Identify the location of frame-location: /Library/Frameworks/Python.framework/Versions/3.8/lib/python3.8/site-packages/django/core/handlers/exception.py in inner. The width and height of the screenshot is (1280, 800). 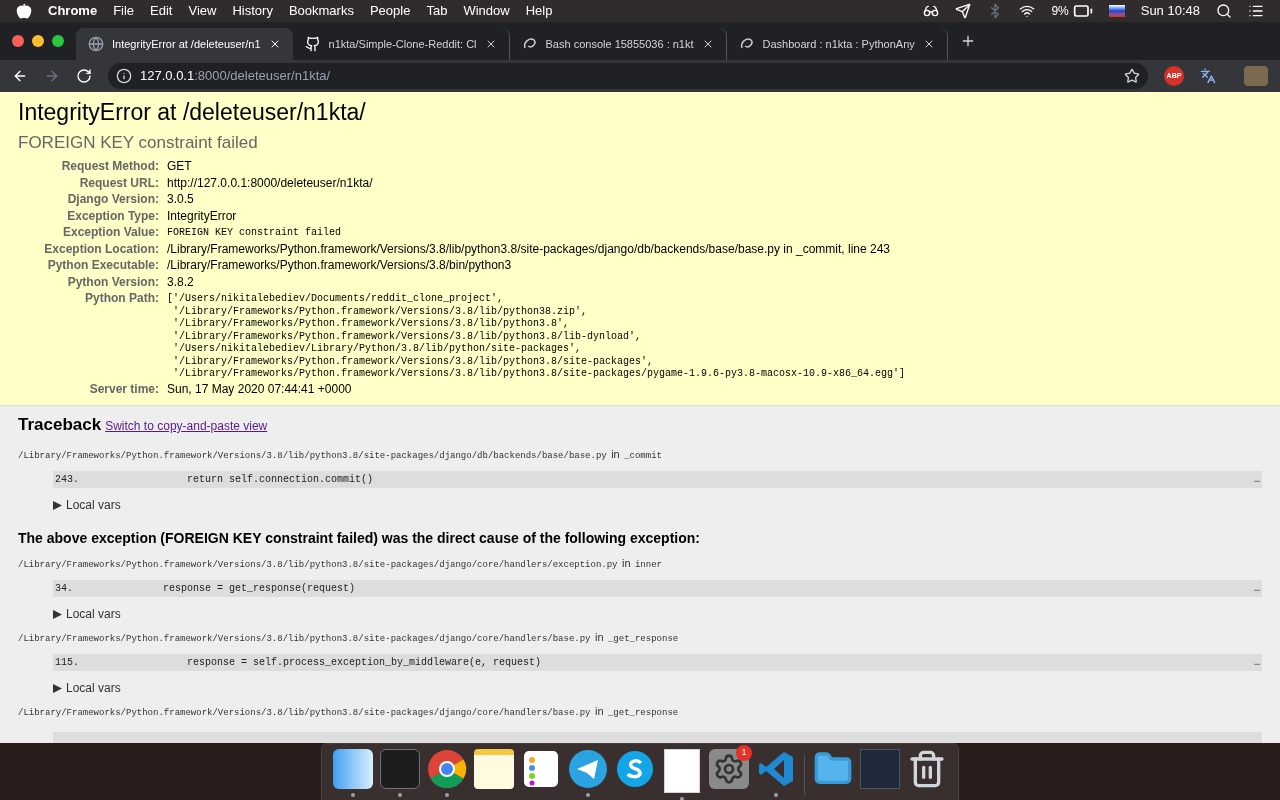
(340, 564).